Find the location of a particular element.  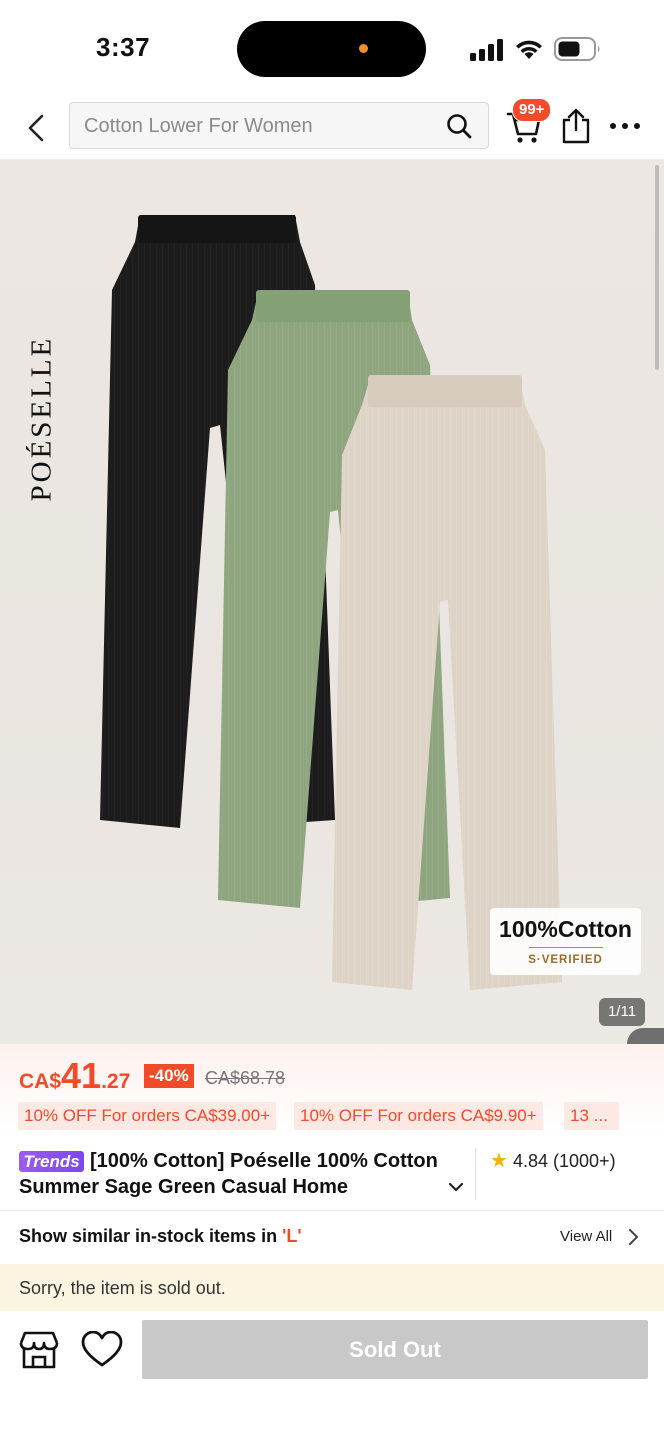

product-rating: ★ 4.84 (1000+) is located at coordinates (553, 1160).